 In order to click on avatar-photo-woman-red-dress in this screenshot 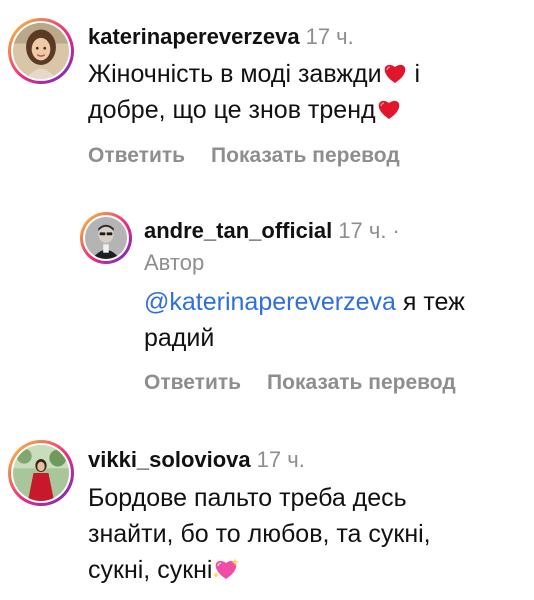, I will do `click(41, 473)`.